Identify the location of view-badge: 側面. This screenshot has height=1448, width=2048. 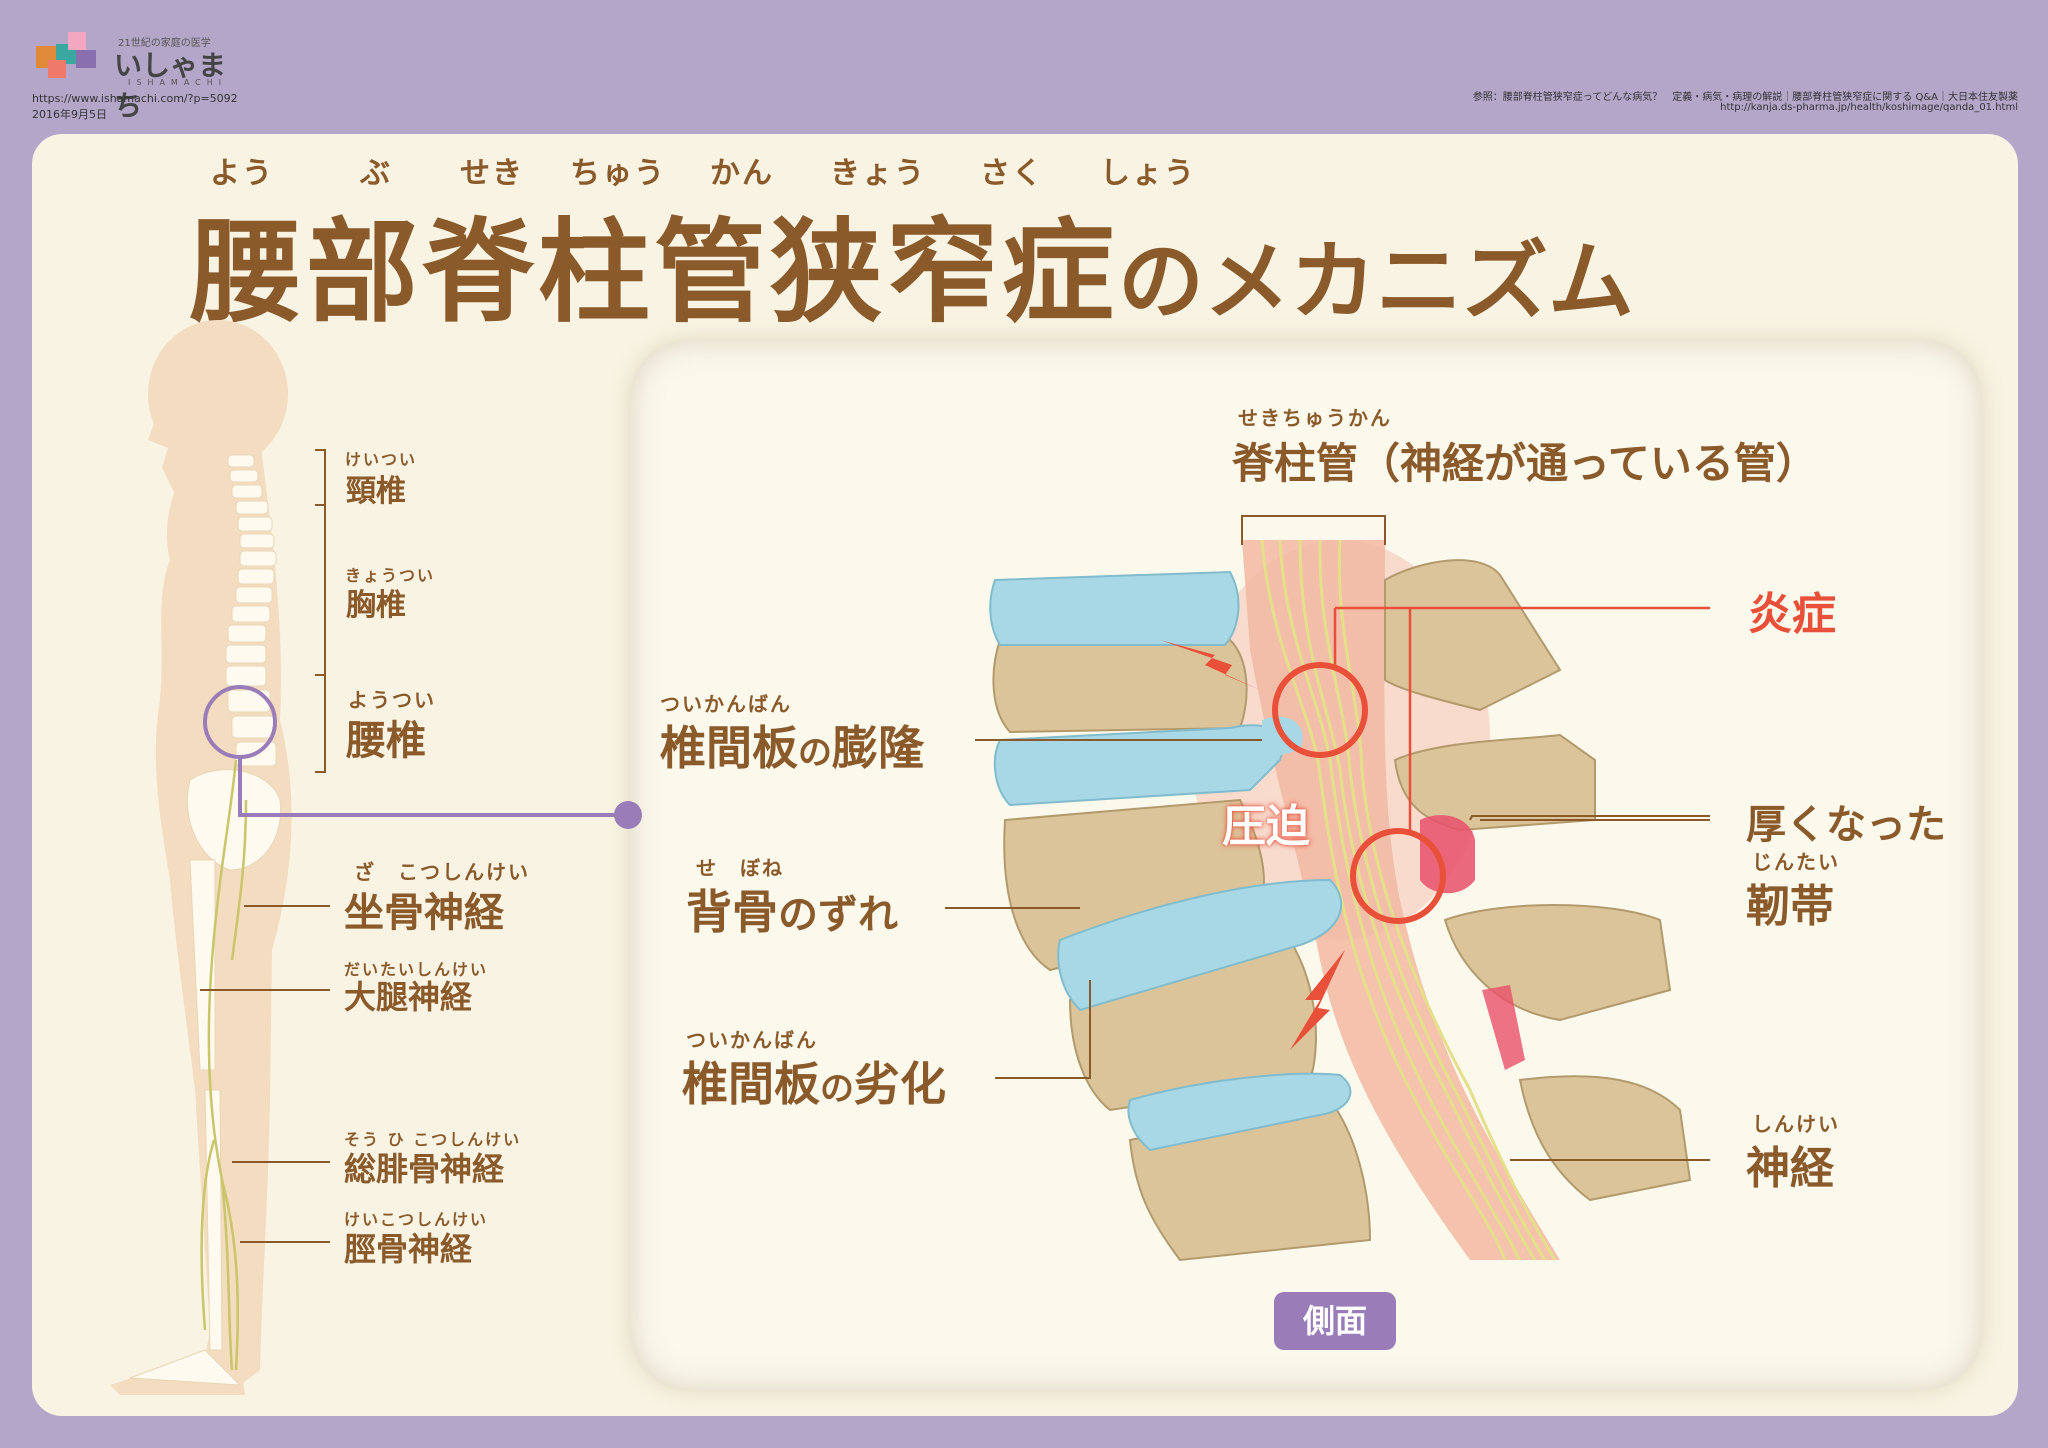
(1335, 1321).